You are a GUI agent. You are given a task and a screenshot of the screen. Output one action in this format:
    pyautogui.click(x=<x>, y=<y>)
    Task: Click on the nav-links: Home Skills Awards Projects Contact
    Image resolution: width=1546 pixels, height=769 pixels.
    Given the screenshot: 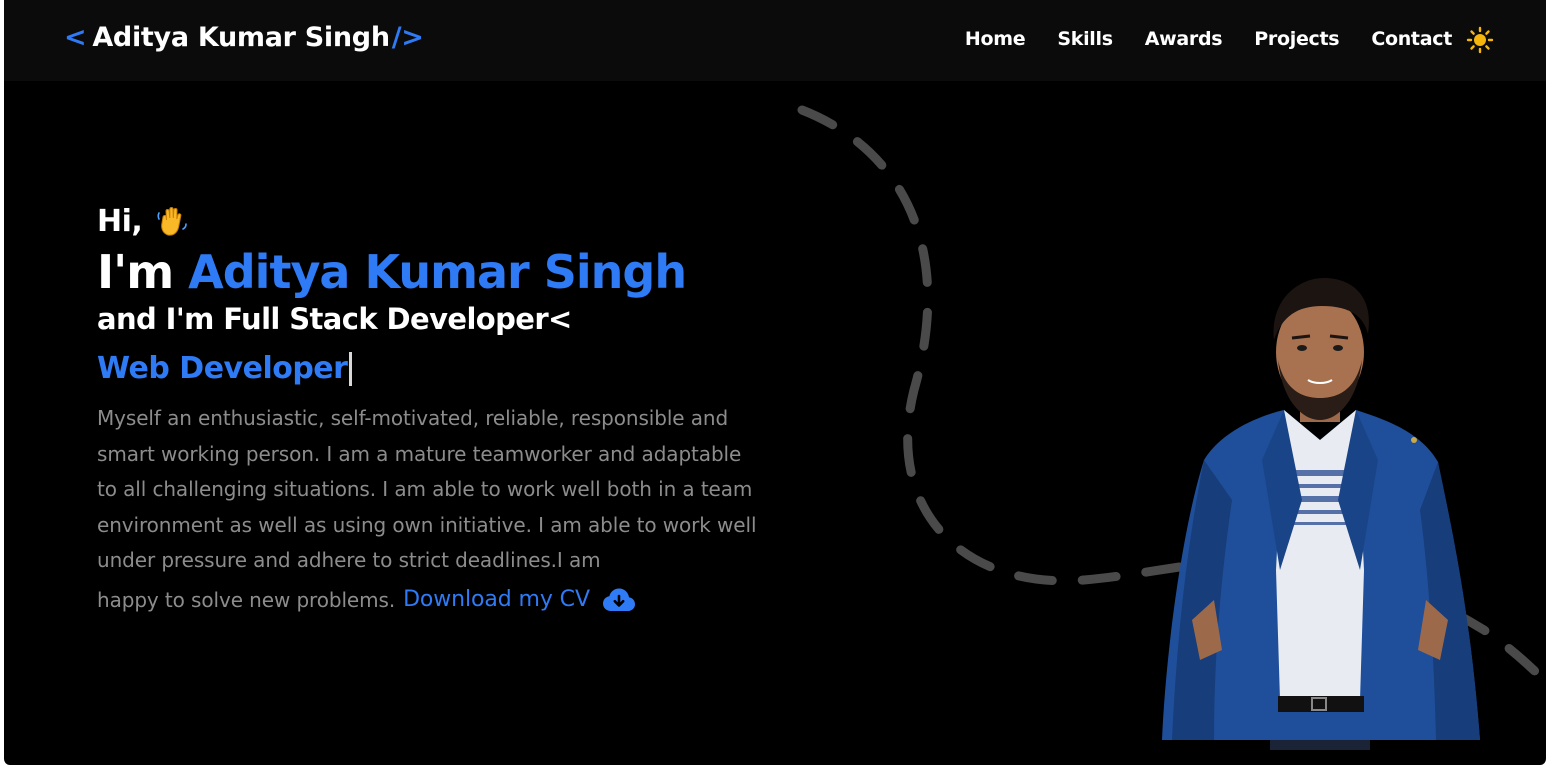 What is the action you would take?
    pyautogui.click(x=1208, y=39)
    